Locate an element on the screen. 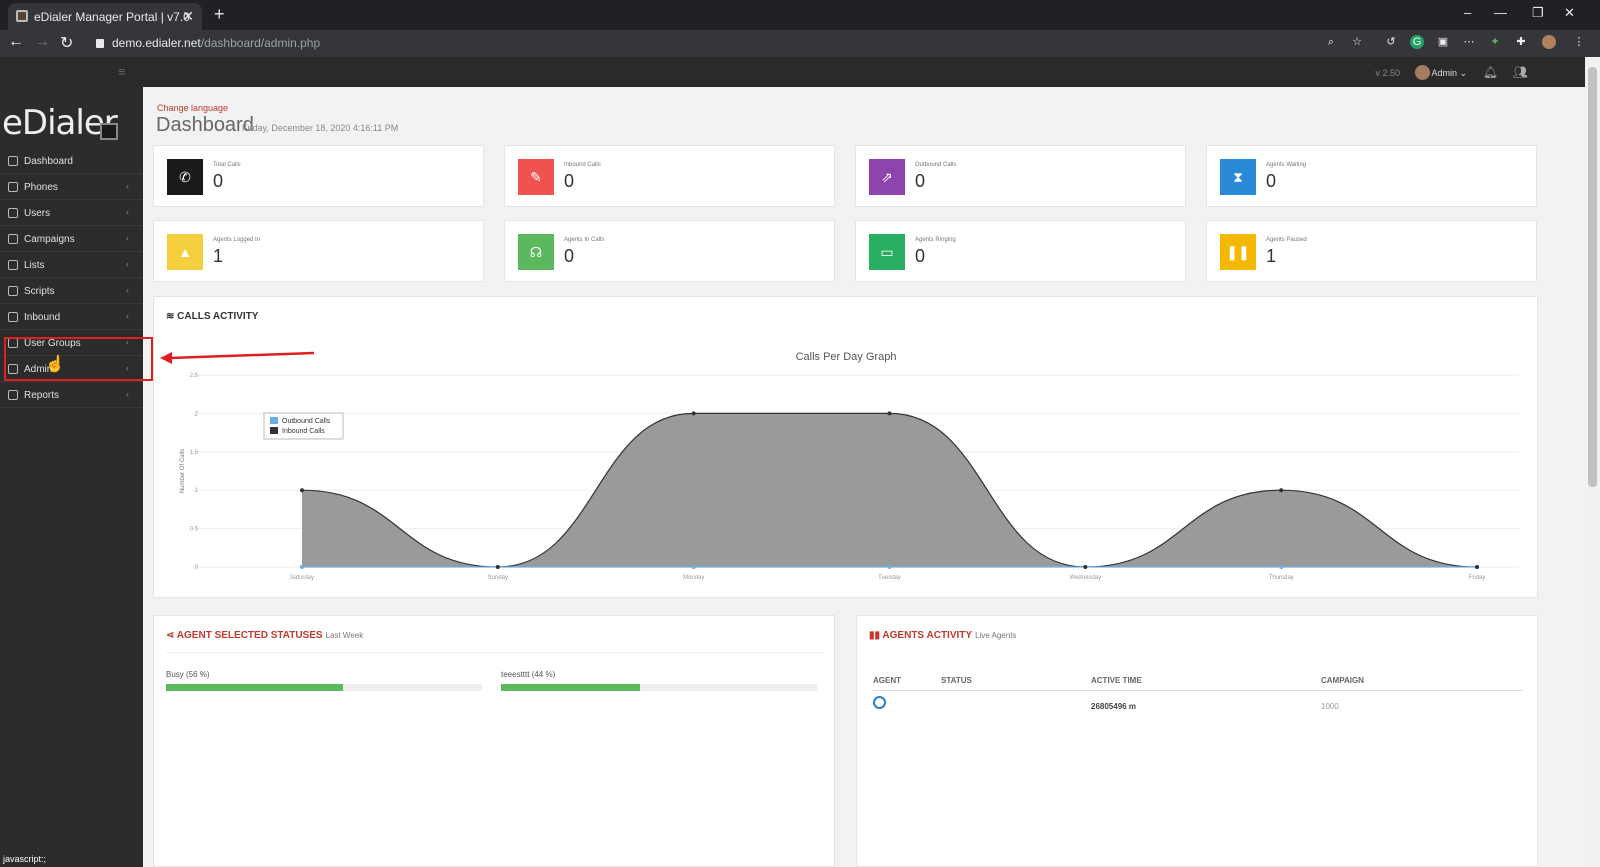 The height and width of the screenshot is (867, 1600). logo-box-icon is located at coordinates (109, 131).